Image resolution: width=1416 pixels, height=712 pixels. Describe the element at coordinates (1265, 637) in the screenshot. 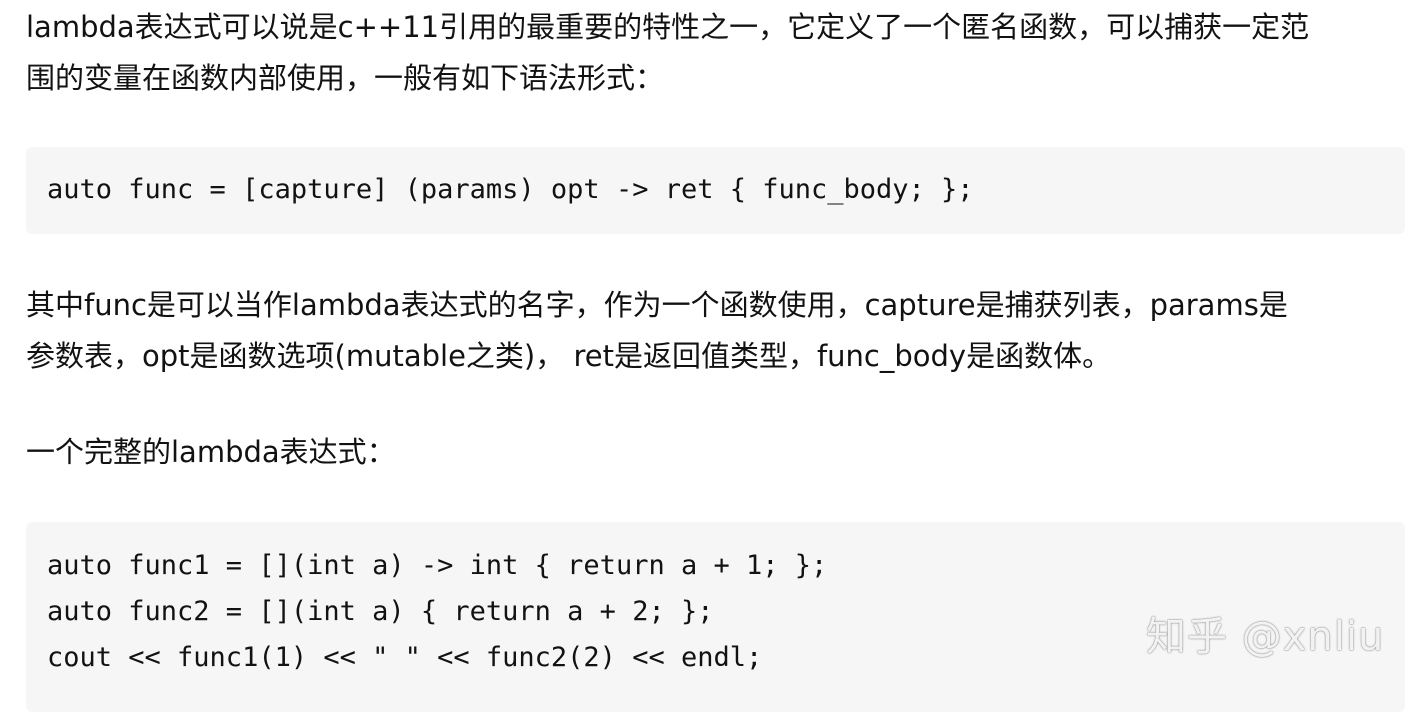

I see `zhihu-watermark: 知乎 @xnliu` at that location.